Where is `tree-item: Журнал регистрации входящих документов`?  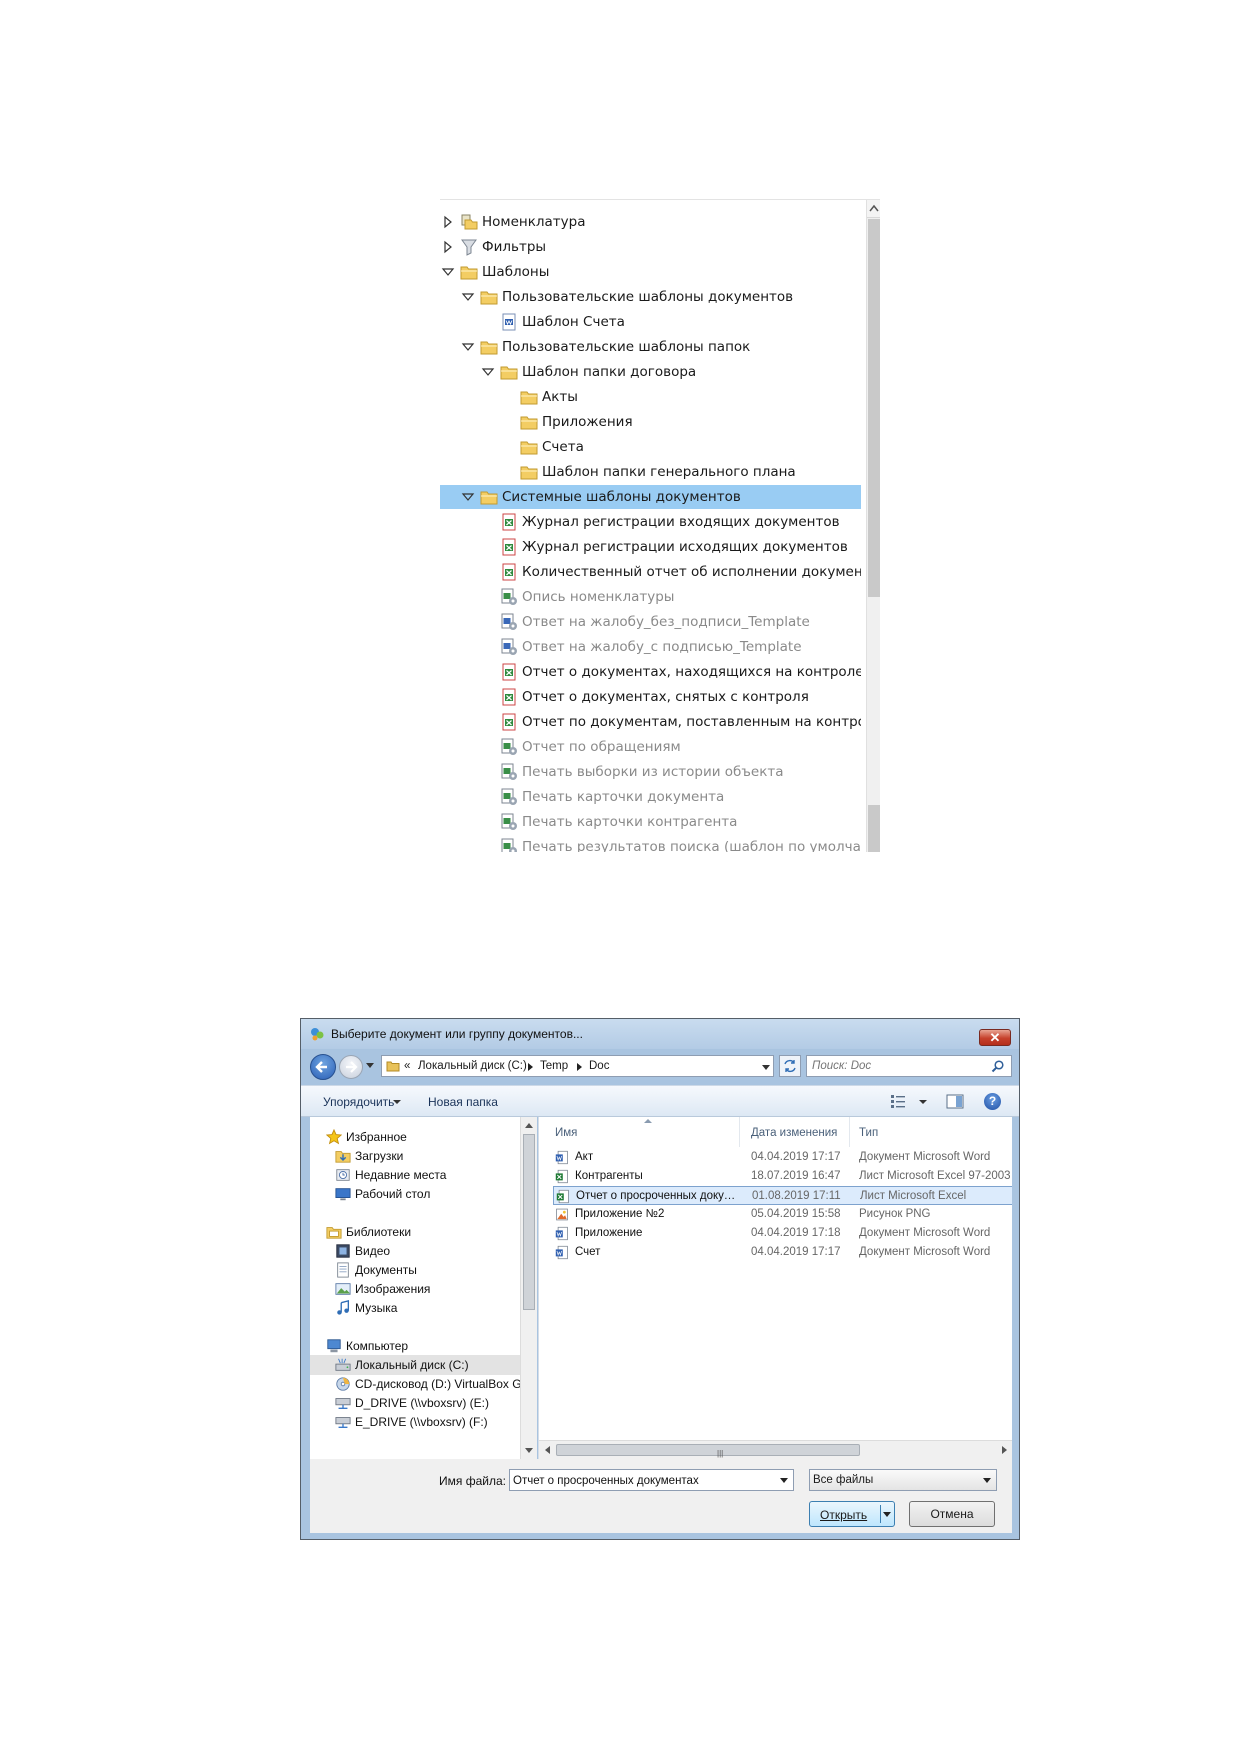
tree-item: Журнал регистрации входящих документов is located at coordinates (650, 522).